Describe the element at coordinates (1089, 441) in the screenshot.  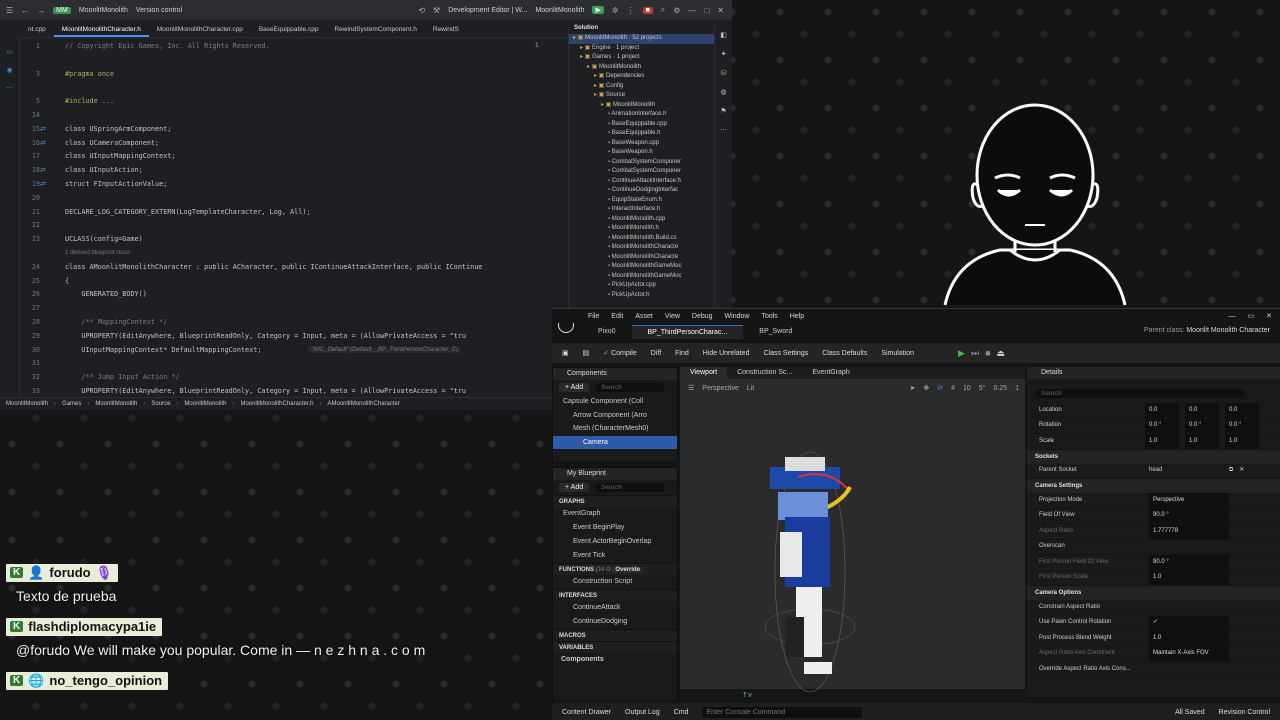
I see `transform-label: Scale` at that location.